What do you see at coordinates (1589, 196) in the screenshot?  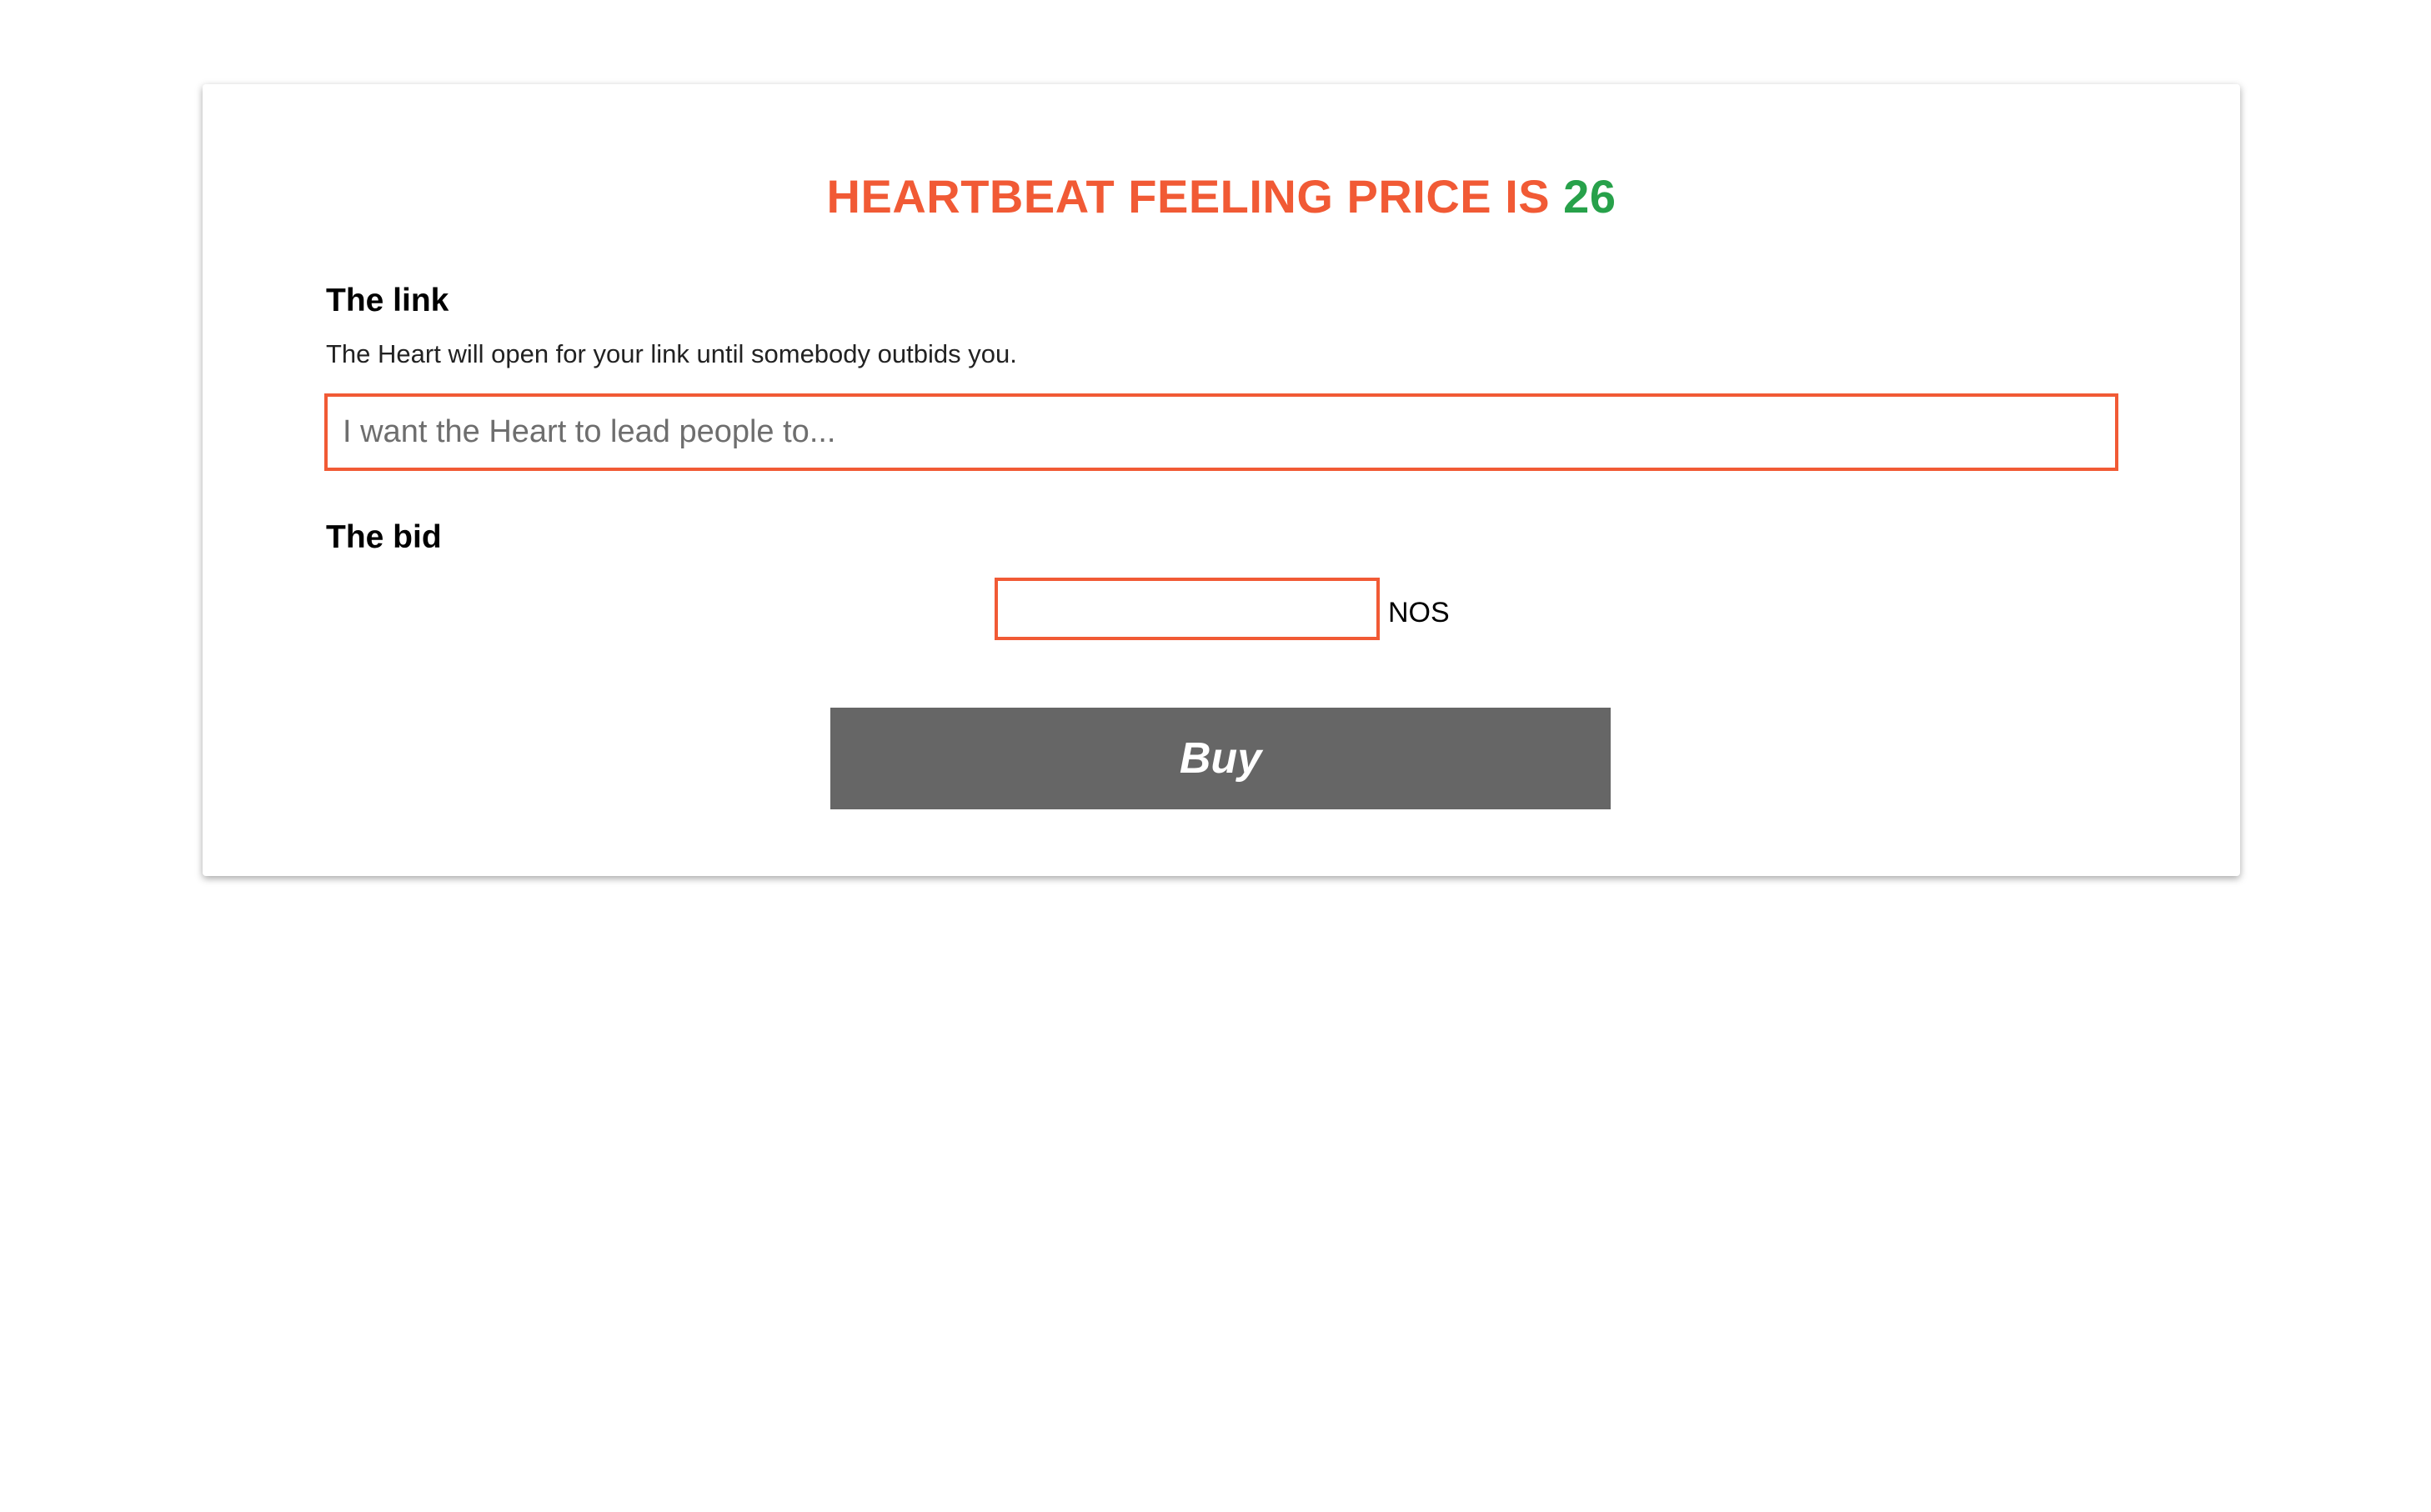 I see `price-value: 26` at bounding box center [1589, 196].